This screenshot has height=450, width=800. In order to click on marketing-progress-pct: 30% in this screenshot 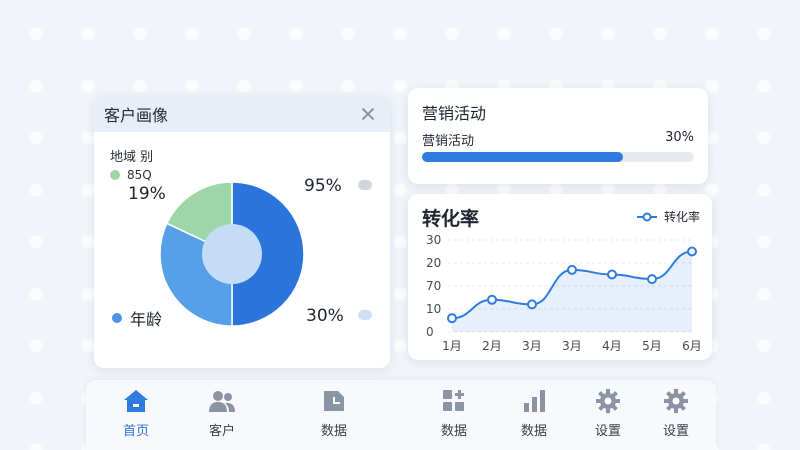, I will do `click(679, 137)`.